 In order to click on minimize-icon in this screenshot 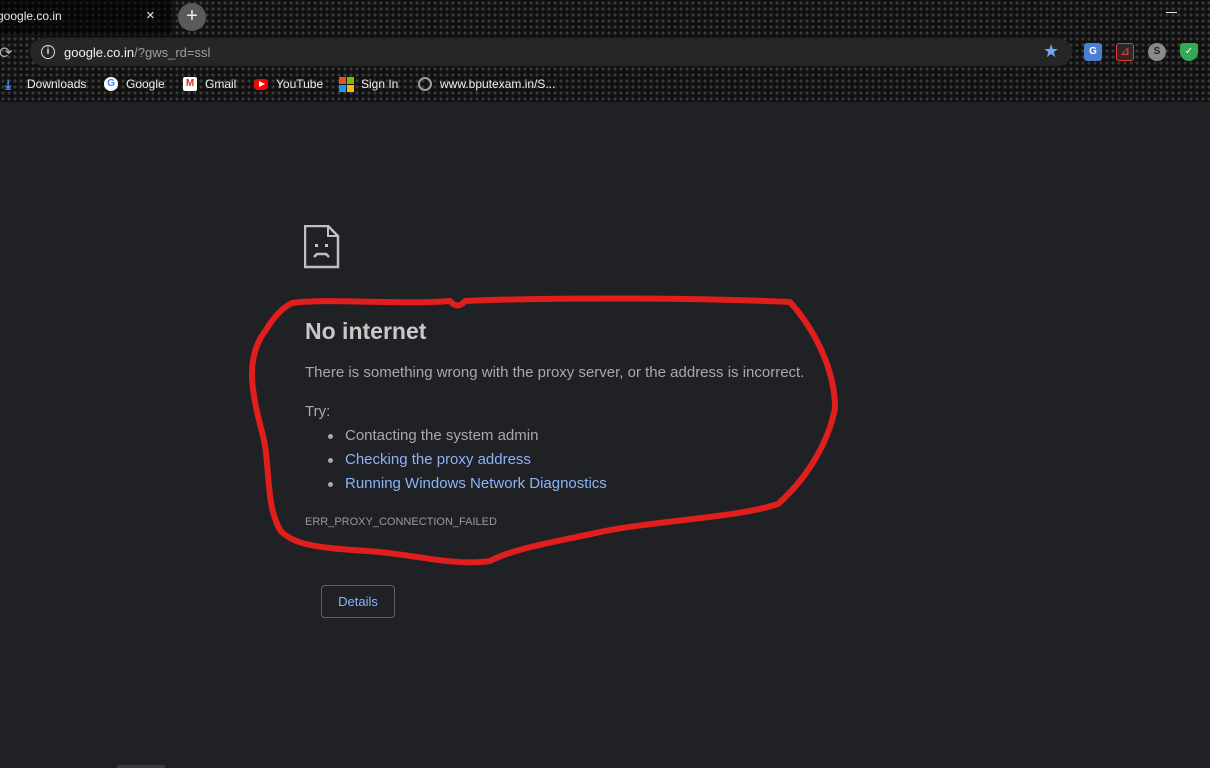, I will do `click(1171, 12)`.